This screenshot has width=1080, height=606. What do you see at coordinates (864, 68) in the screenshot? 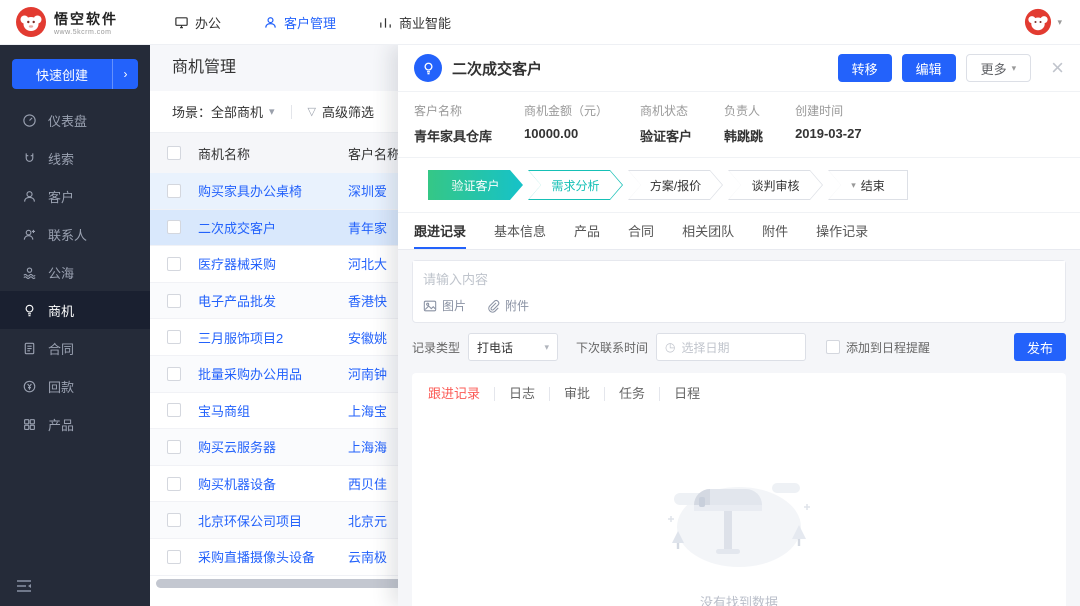
I see `transfer-button: 转移` at bounding box center [864, 68].